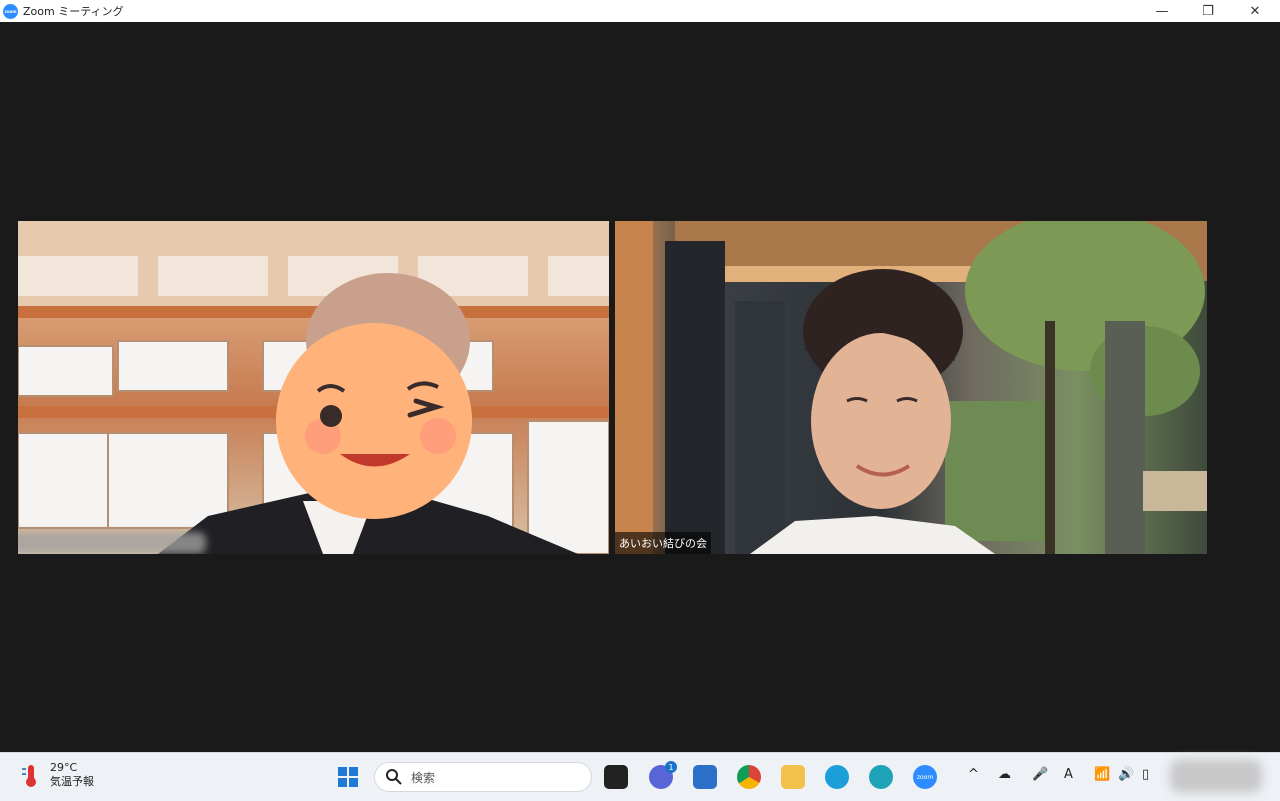 The width and height of the screenshot is (1280, 801). Describe the element at coordinates (616, 777) in the screenshot. I see `task-view-icon` at that location.